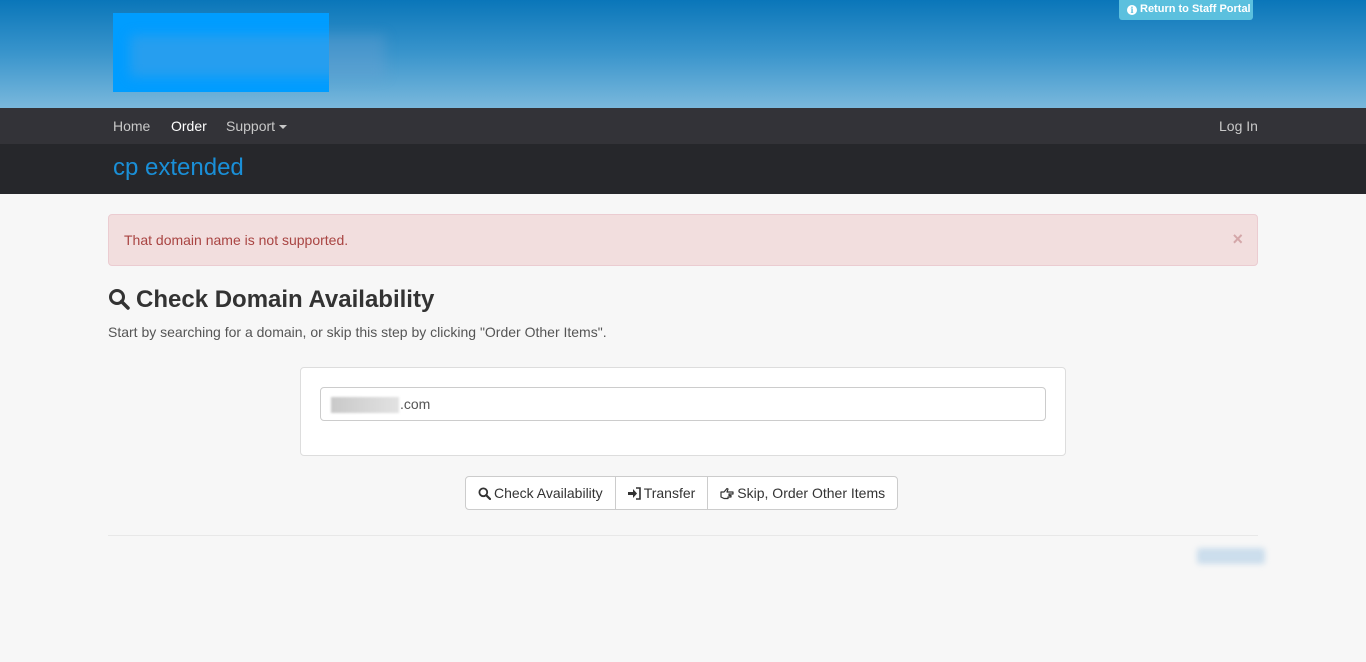 This screenshot has width=1366, height=662. I want to click on check-availability-button: Check Availability, so click(540, 493).